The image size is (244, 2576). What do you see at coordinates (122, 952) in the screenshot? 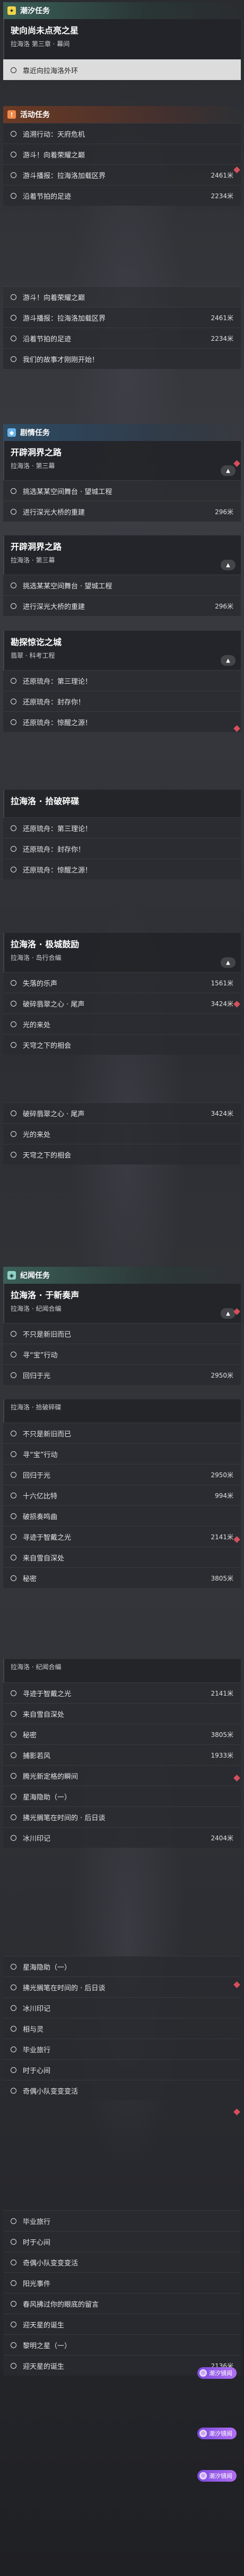
I see `quest-title-block: 拉海洛 · 极城鼓励 拉海洛 · 岛行合编 ▲` at bounding box center [122, 952].